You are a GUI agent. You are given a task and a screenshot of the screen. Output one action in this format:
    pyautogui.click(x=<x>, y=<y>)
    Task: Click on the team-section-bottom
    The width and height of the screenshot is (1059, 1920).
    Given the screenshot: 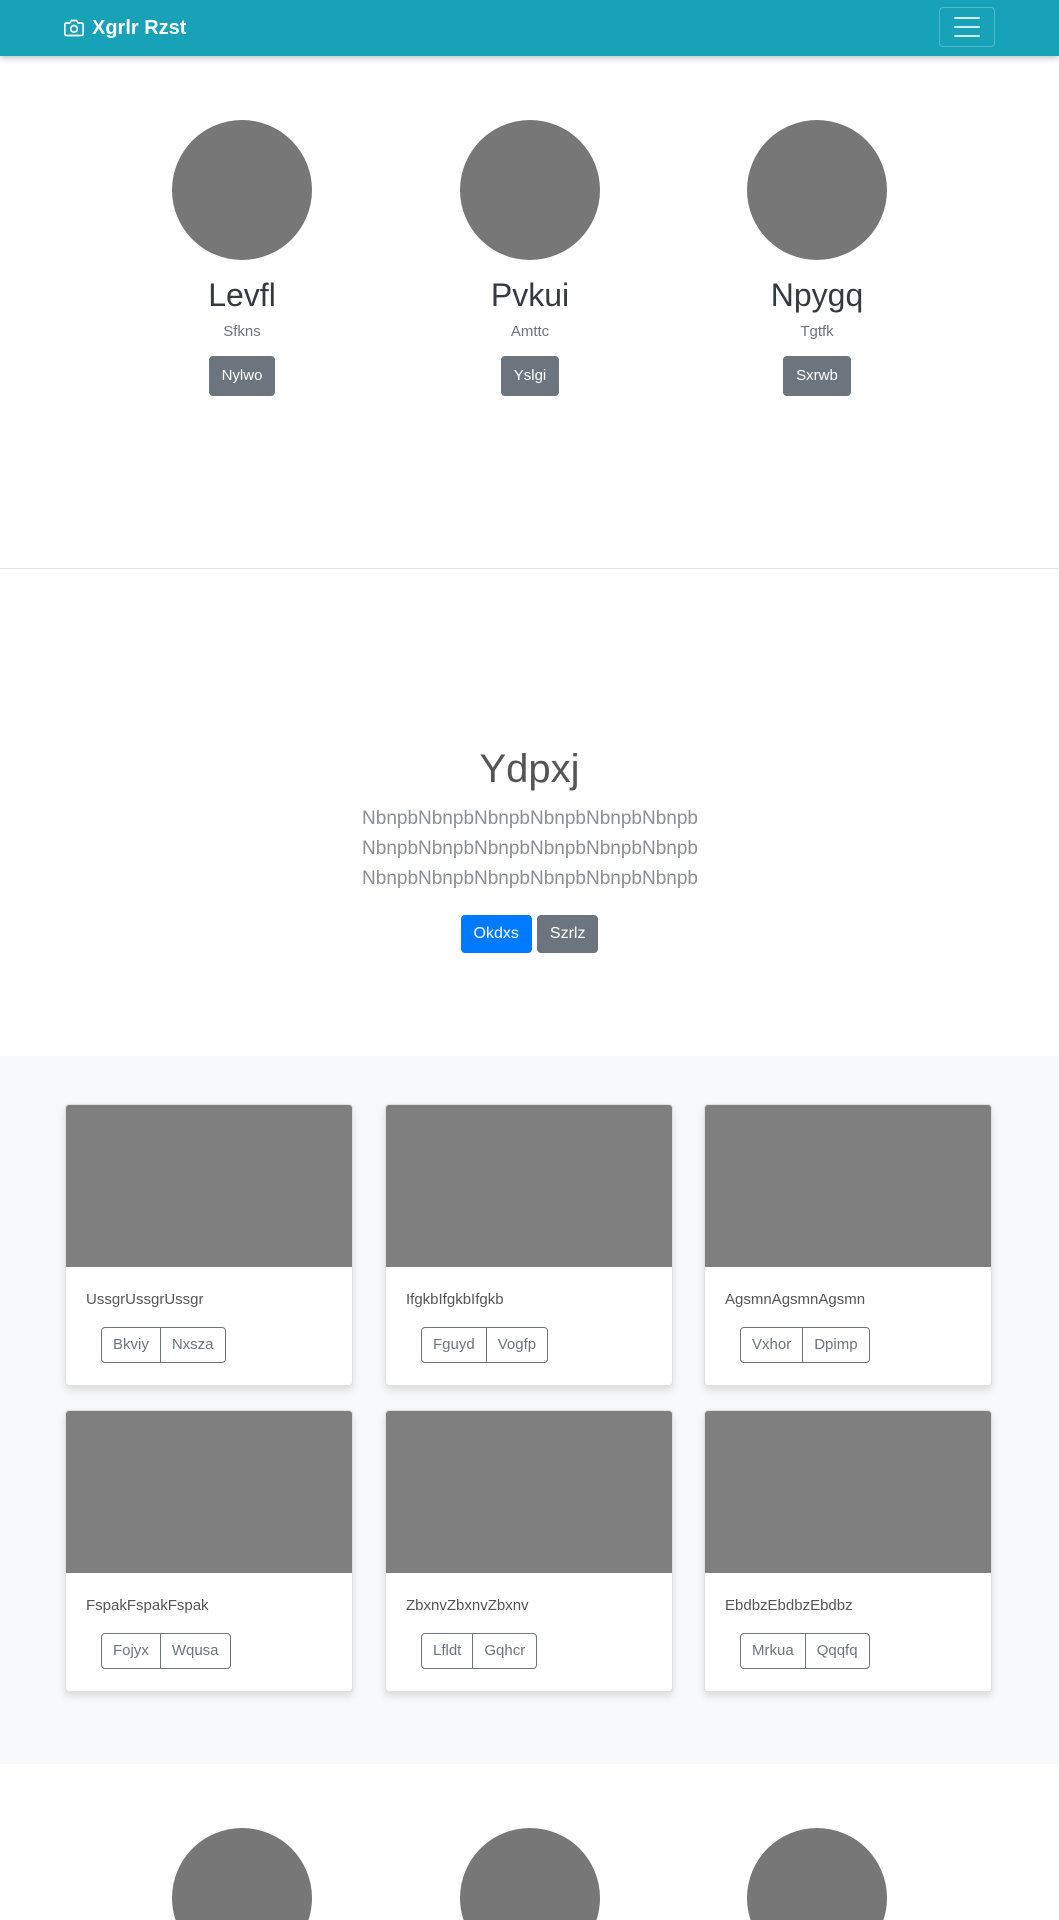 What is the action you would take?
    pyautogui.click(x=529, y=1842)
    